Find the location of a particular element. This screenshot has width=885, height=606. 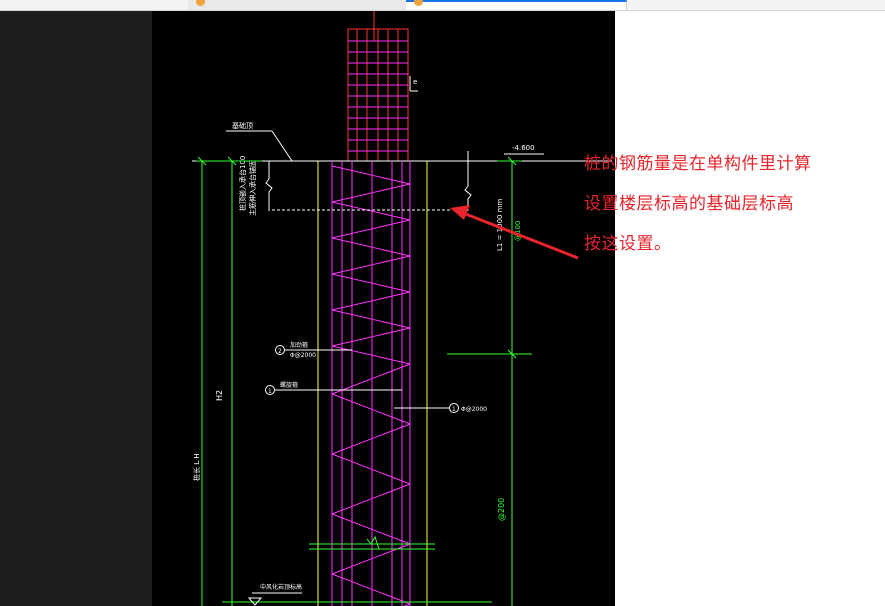

callout-1-text: 螺旋箍 is located at coordinates (289, 385).